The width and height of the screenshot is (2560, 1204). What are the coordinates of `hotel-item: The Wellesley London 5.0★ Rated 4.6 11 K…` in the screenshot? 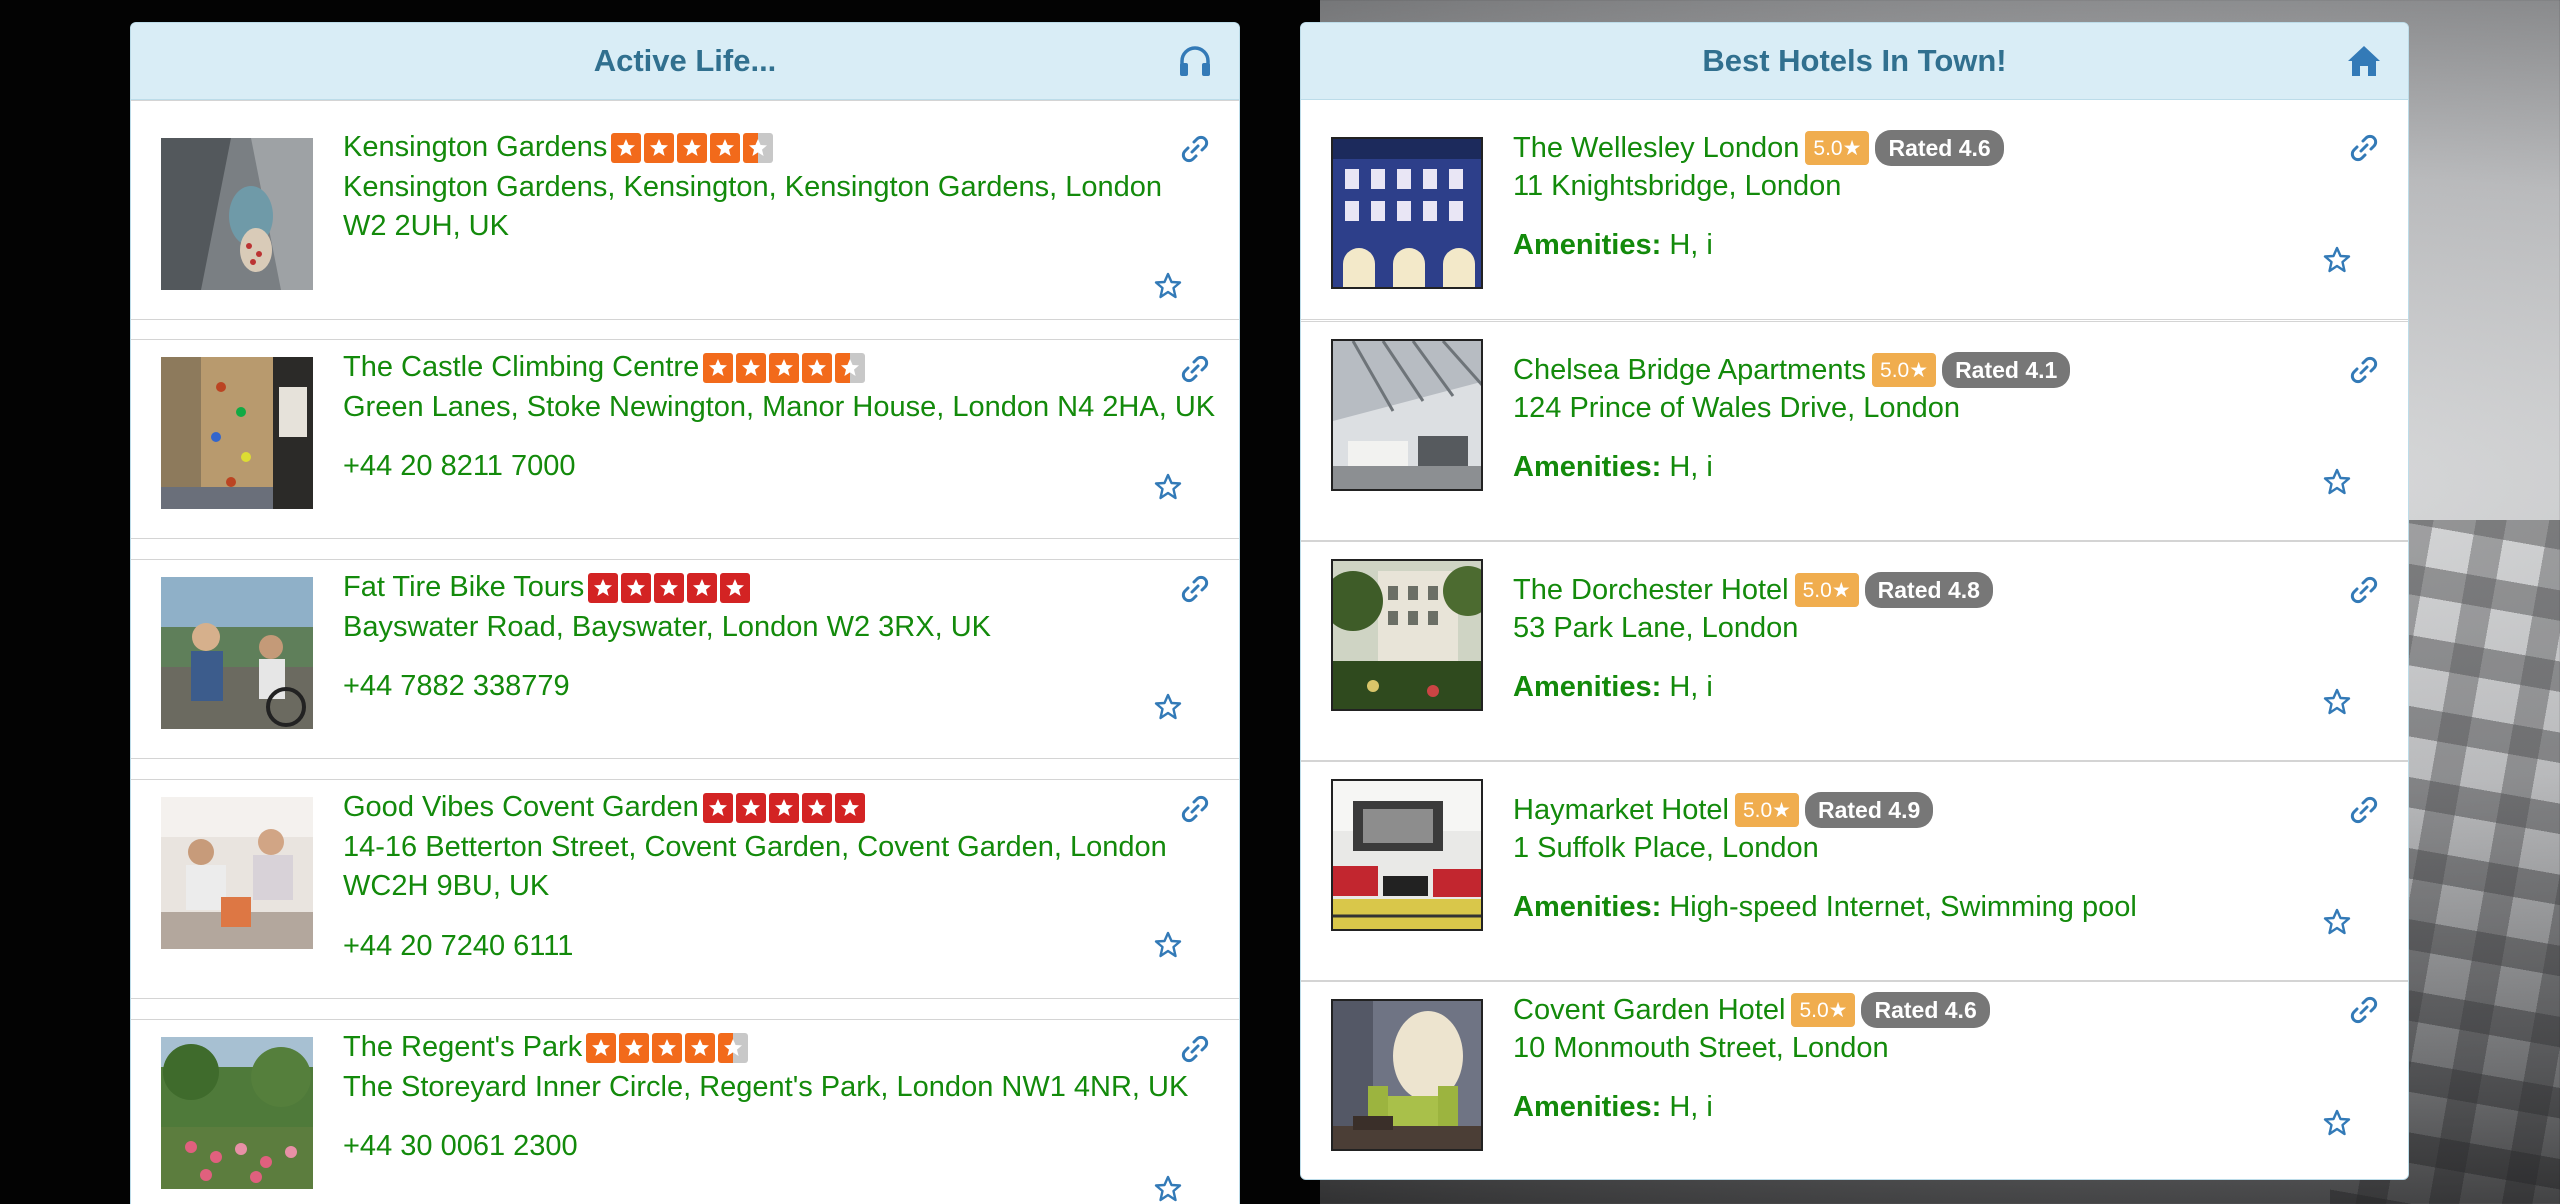 It's located at (1854, 210).